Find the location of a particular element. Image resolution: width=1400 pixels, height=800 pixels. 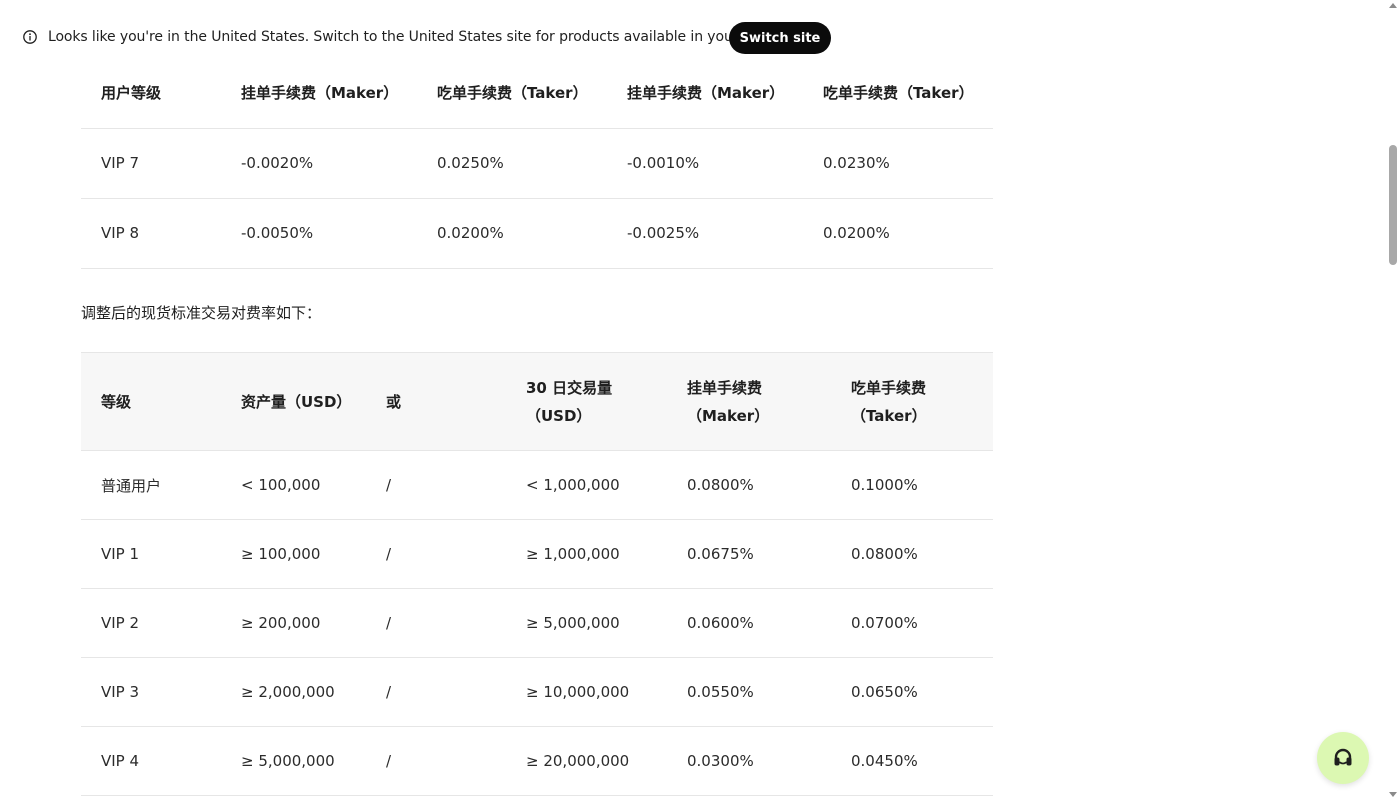

table-cell: 0.0600% is located at coordinates (749, 623).